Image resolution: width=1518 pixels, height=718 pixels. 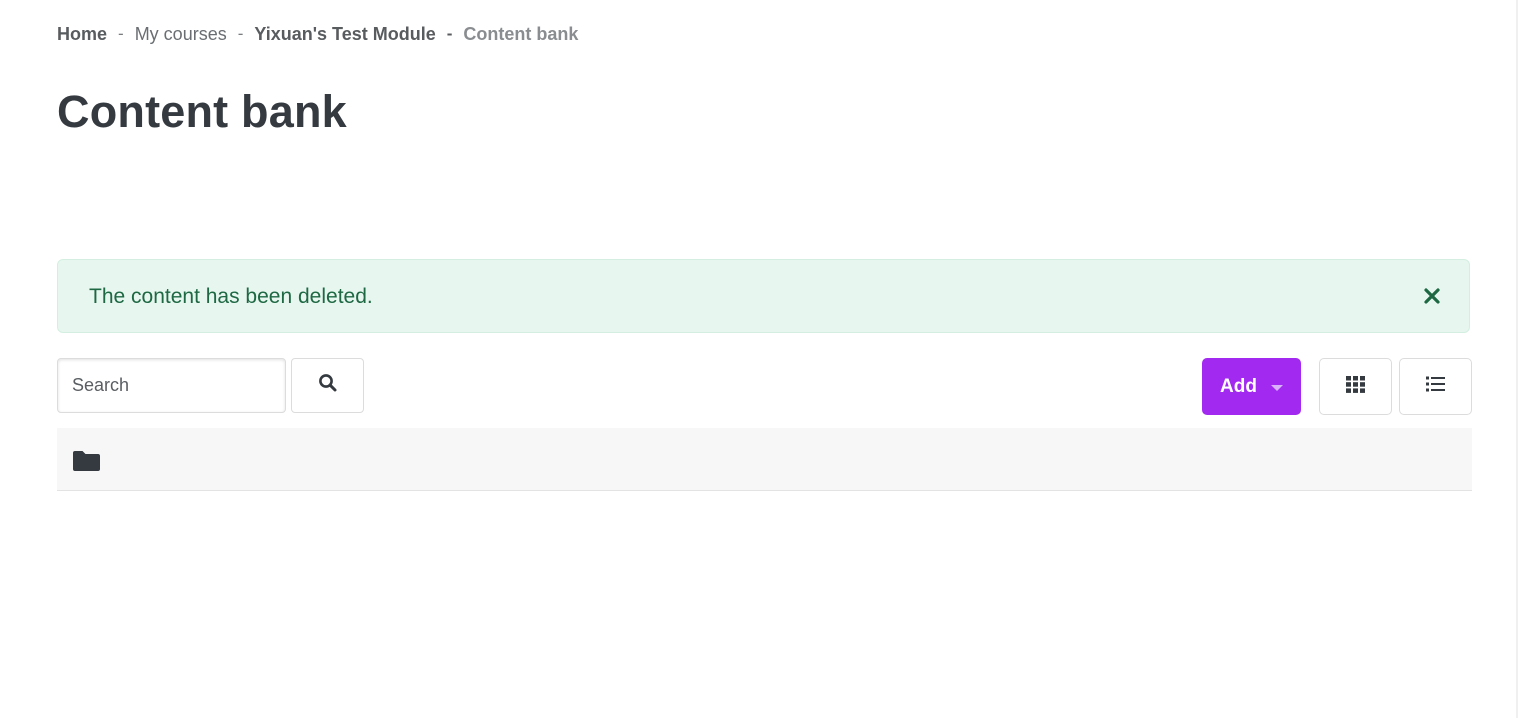 I want to click on breadcrumb-course: Yixuan's Test Module, so click(x=344, y=34).